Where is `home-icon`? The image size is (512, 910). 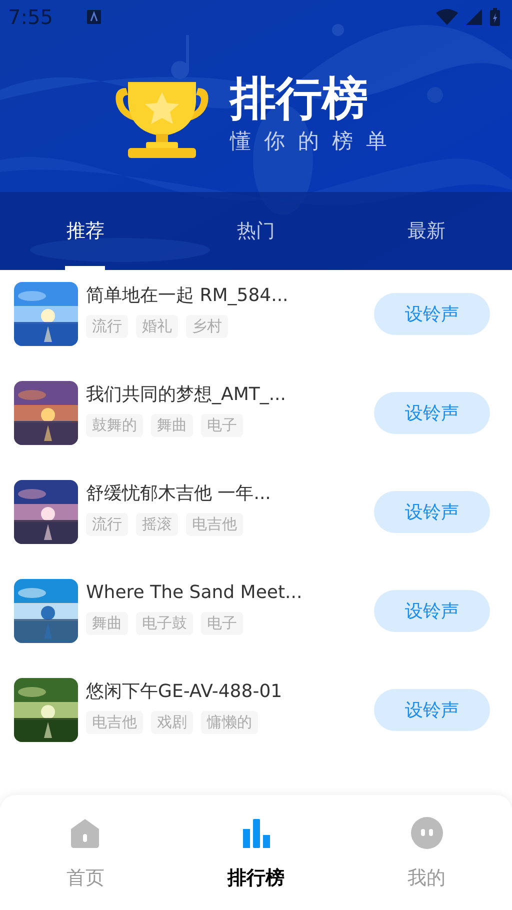 home-icon is located at coordinates (85, 833).